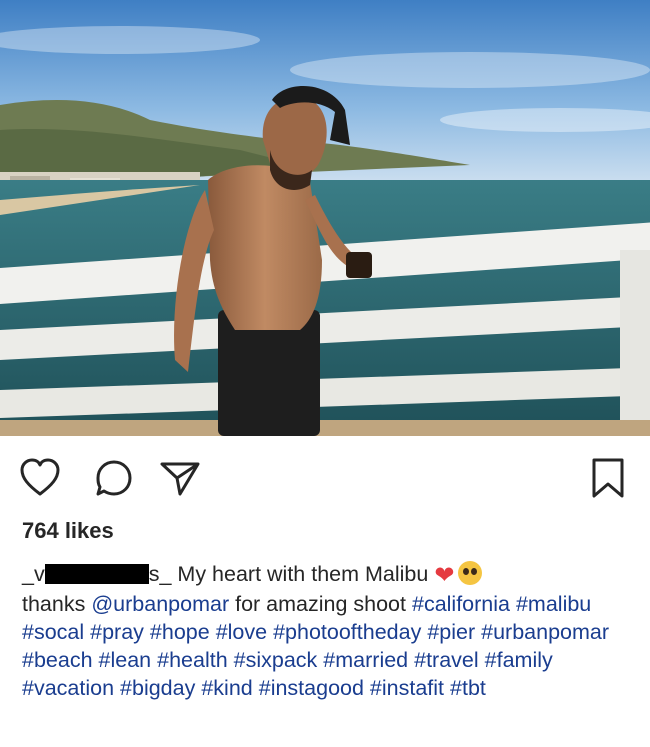 The width and height of the screenshot is (650, 747). What do you see at coordinates (180, 632) in the screenshot?
I see `hashtag-link: #hope` at bounding box center [180, 632].